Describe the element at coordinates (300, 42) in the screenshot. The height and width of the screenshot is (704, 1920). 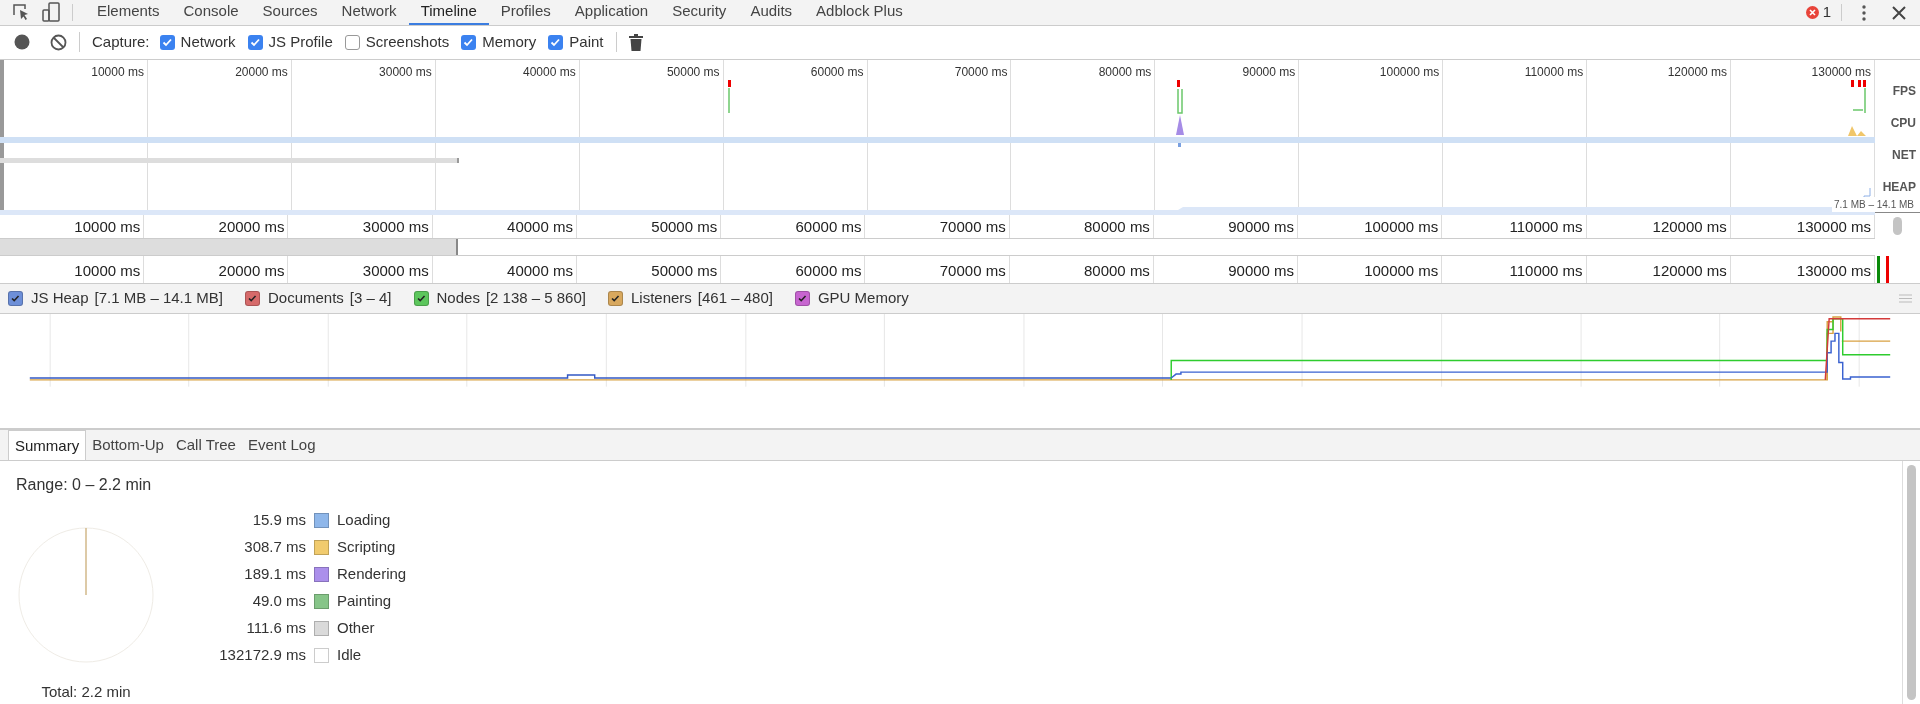
I see `checkbox-label: JS Profile` at that location.